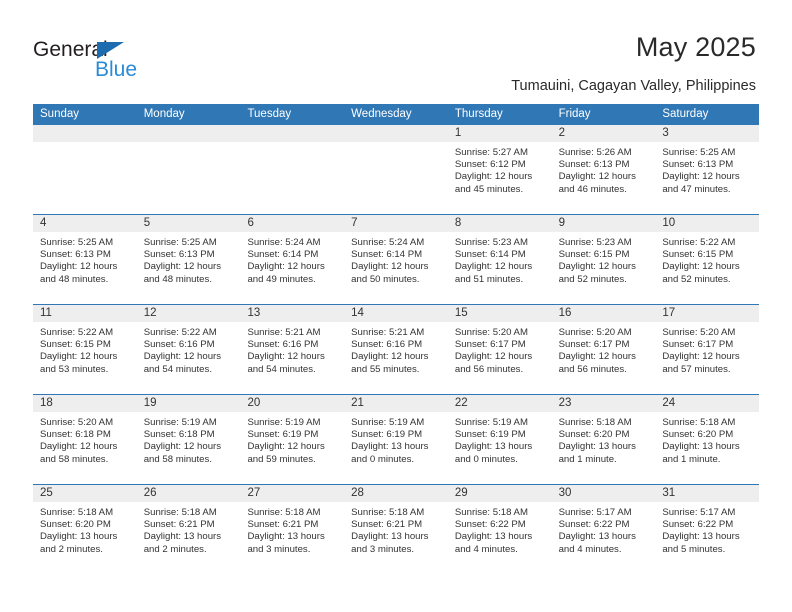 The height and width of the screenshot is (612, 792). Describe the element at coordinates (284, 332) in the screenshot. I see `sunrise-text: Sunrise: 5:21 AM` at that location.